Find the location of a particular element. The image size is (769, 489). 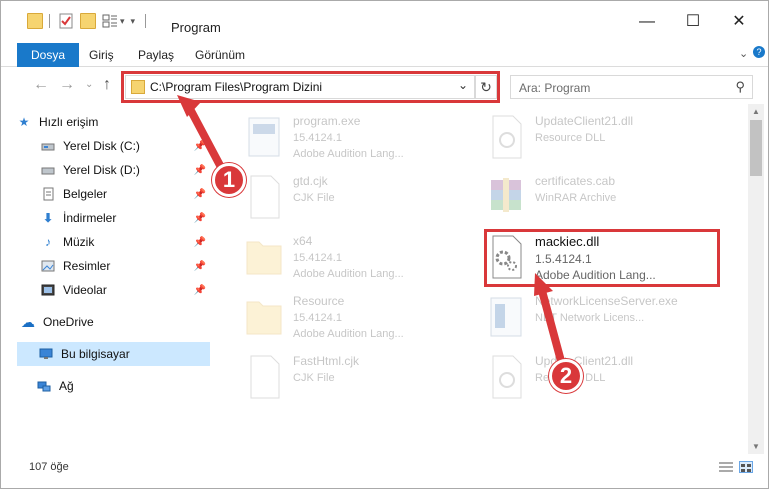

callout-badge-1: 1 is located at coordinates (229, 180).